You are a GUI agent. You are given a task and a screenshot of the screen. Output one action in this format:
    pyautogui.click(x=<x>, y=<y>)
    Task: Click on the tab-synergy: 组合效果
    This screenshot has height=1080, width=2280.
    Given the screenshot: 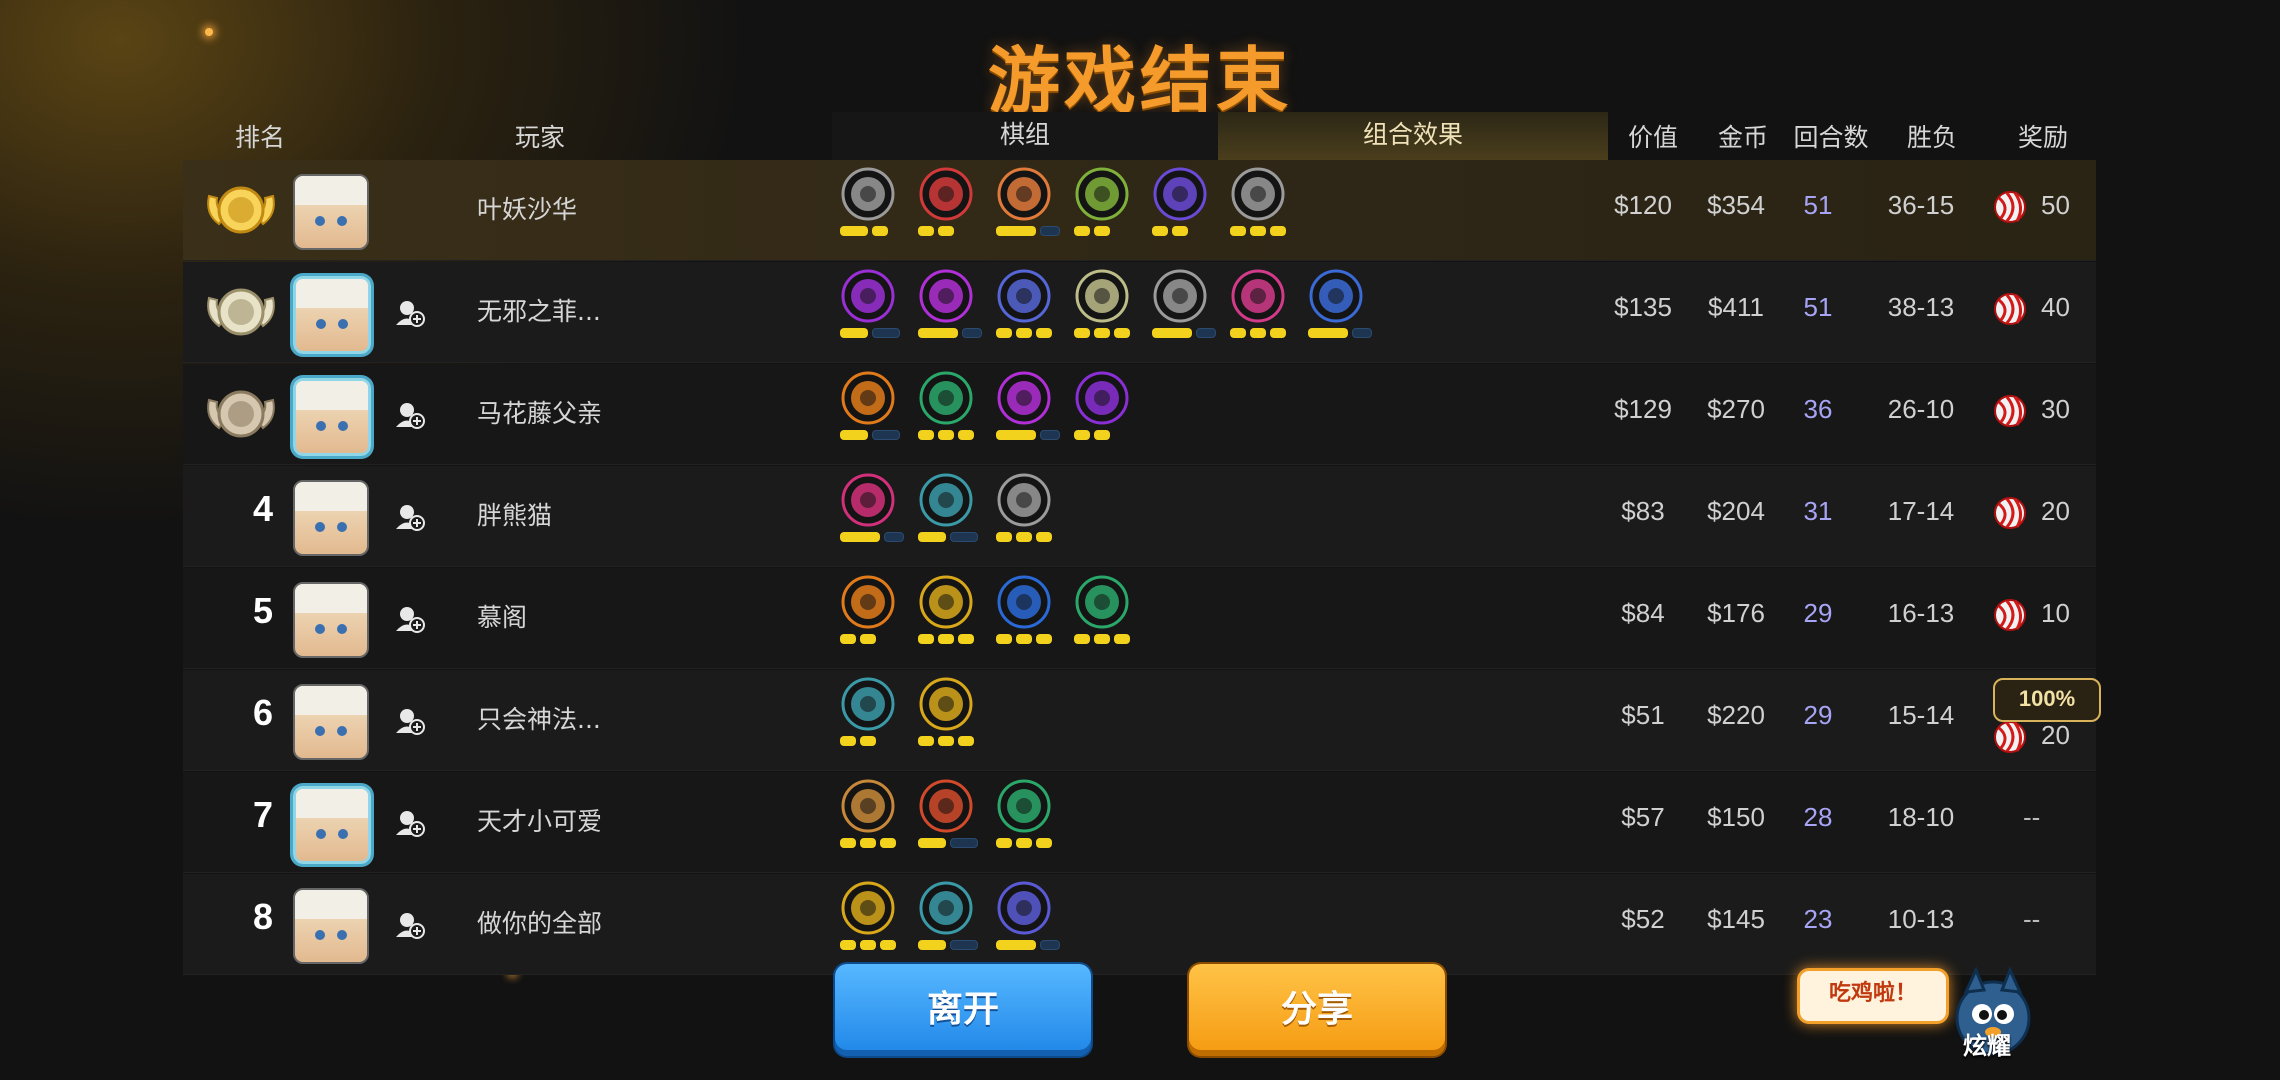 What is the action you would take?
    pyautogui.click(x=1413, y=137)
    